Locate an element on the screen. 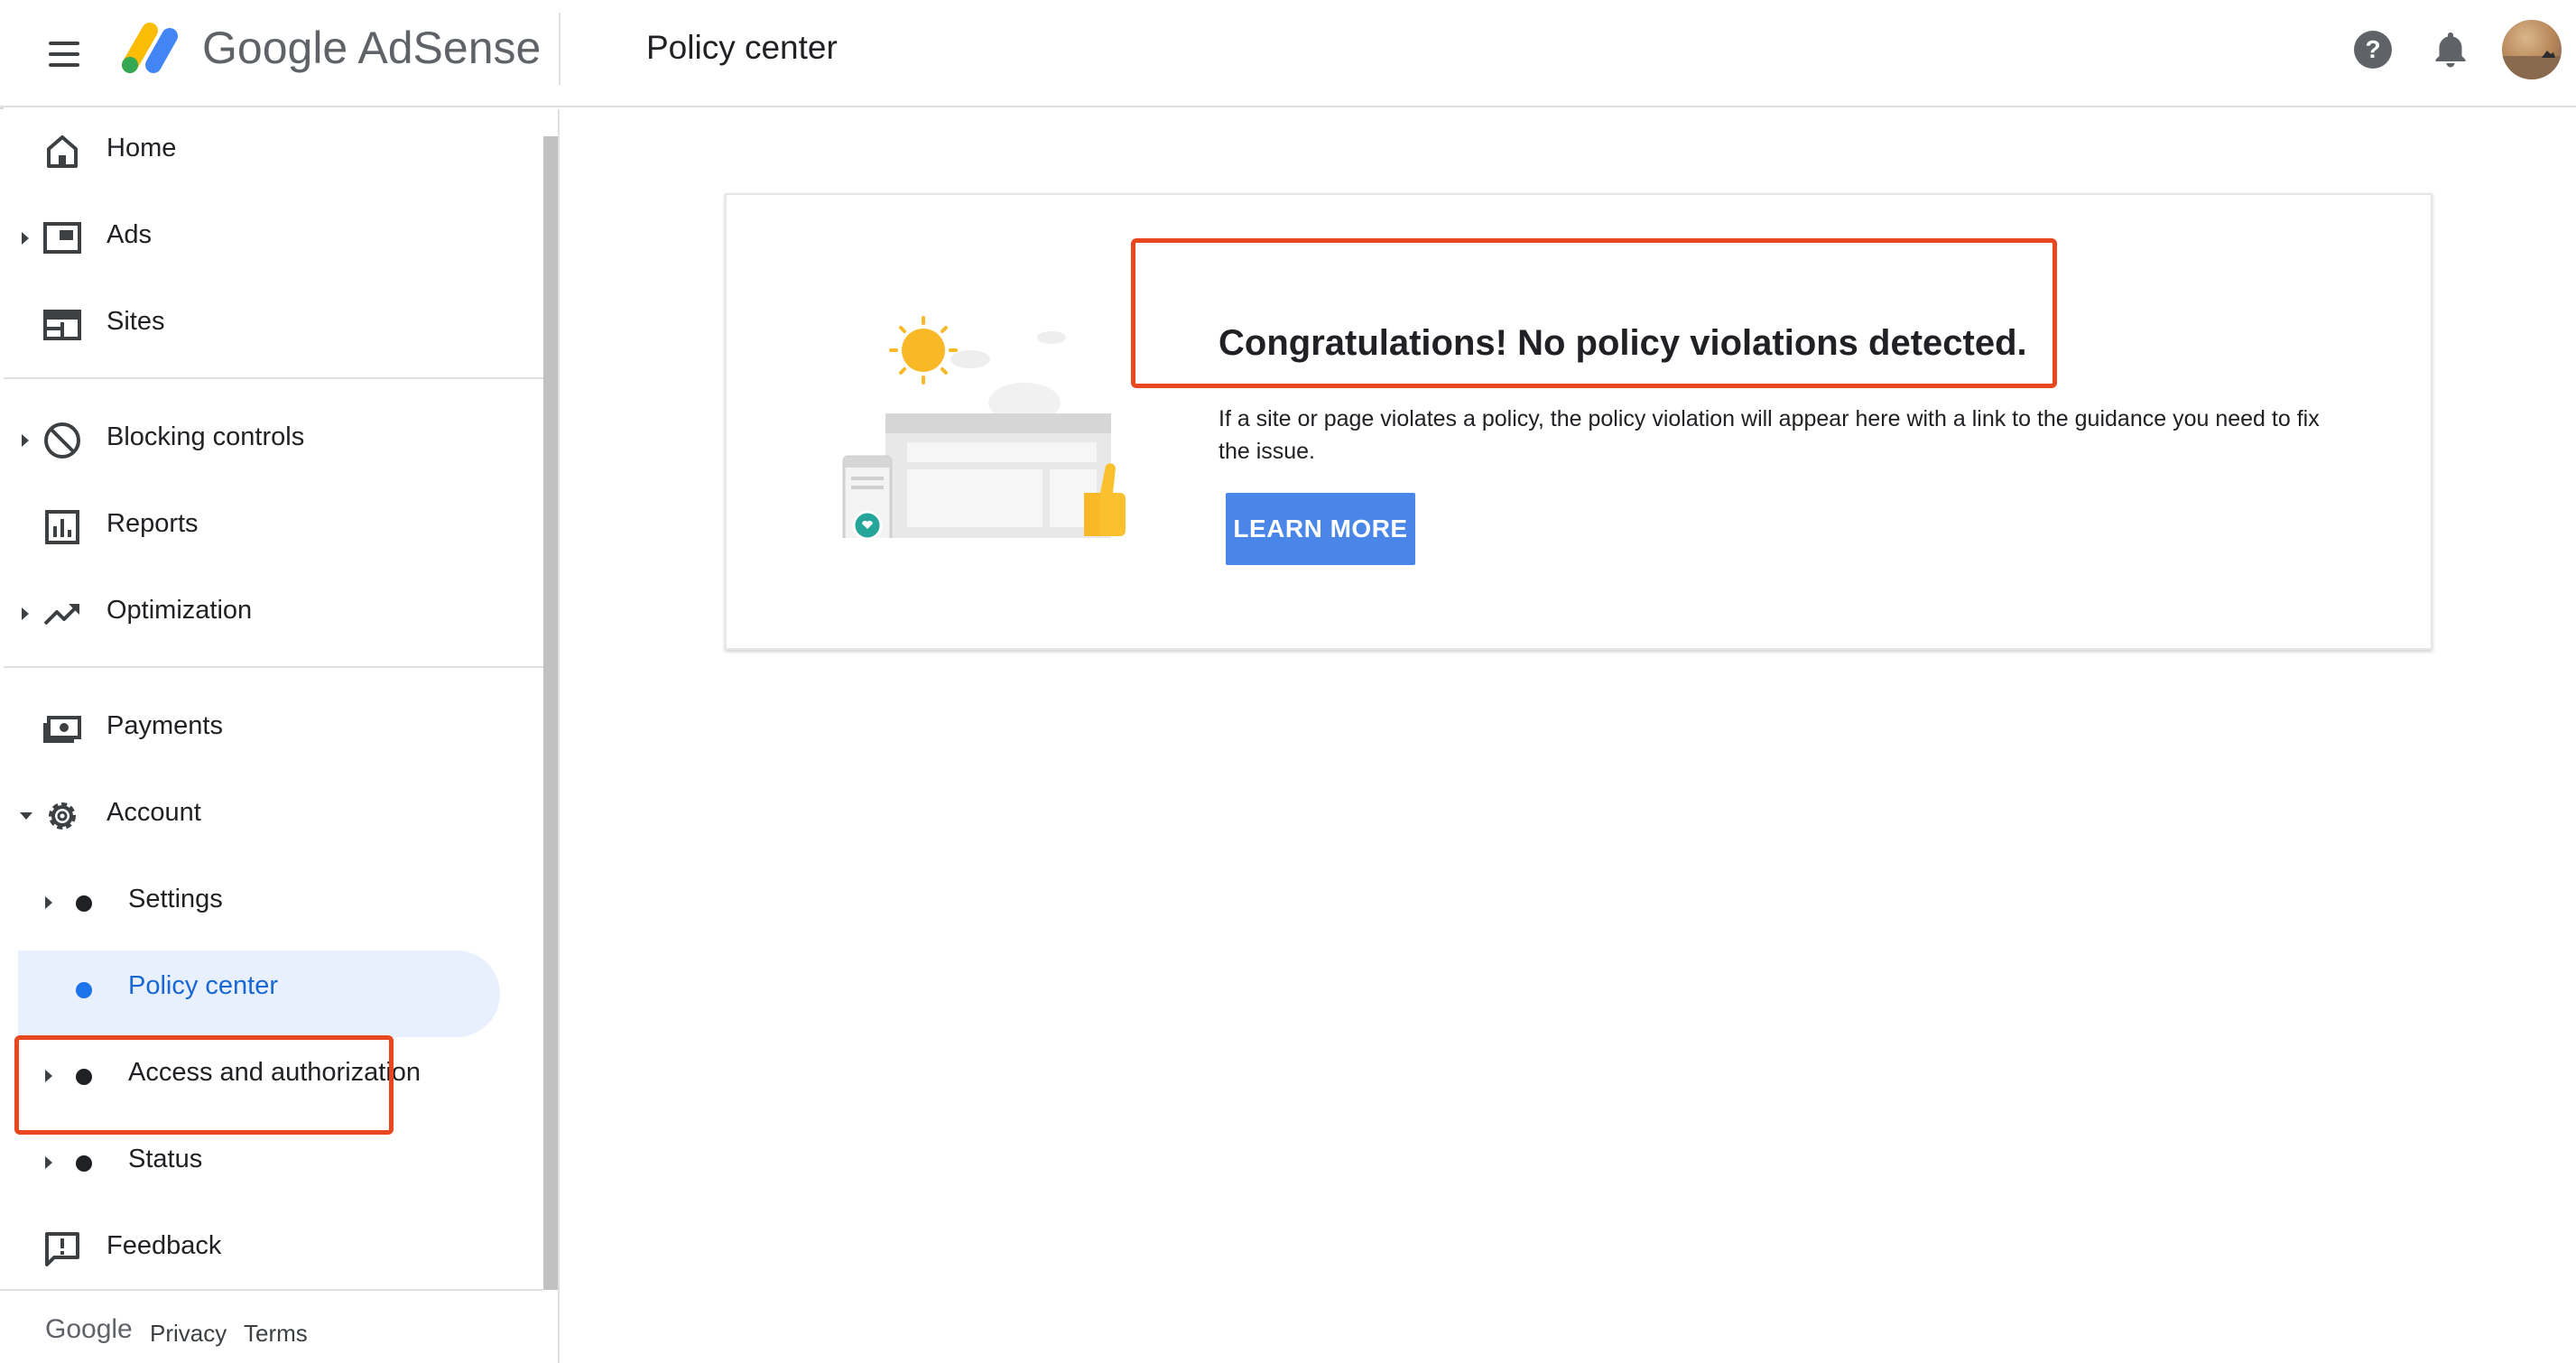  sidebar-item-label: Reports is located at coordinates (153, 523).